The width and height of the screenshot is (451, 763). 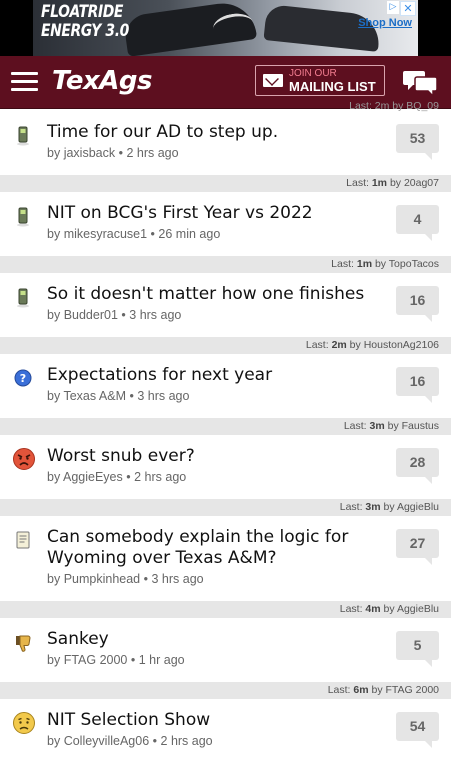 What do you see at coordinates (106, 741) in the screenshot?
I see `thread-author: ColleyvilleAg06` at bounding box center [106, 741].